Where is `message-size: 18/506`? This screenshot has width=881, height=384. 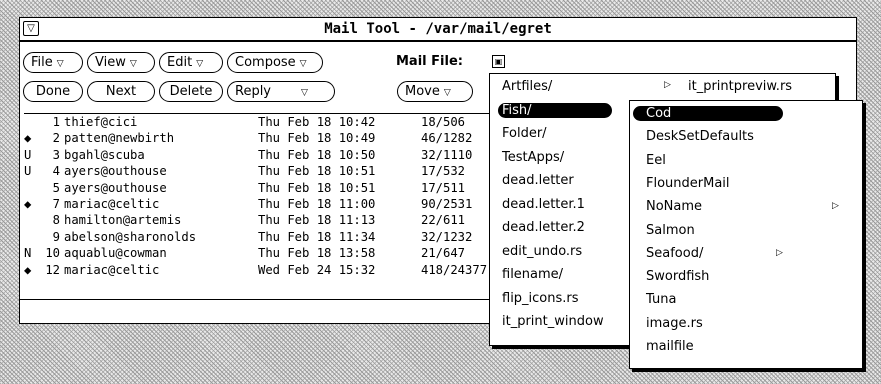 message-size: 18/506 is located at coordinates (443, 122).